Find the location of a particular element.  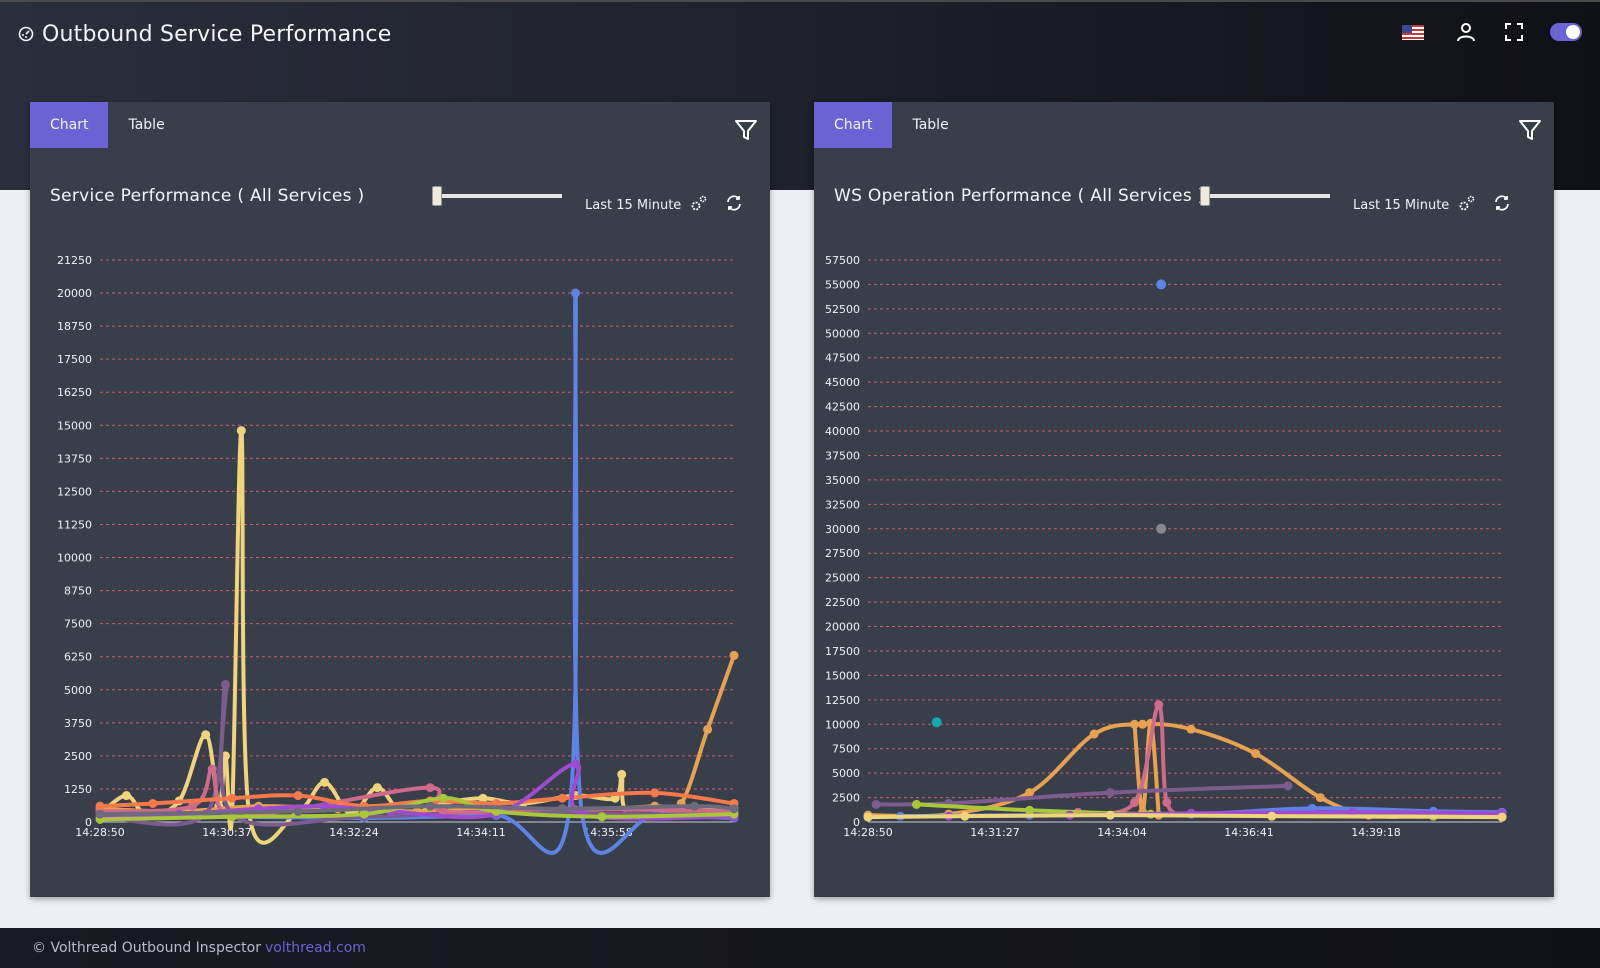

y-tick-label: 11250 is located at coordinates (74, 524).